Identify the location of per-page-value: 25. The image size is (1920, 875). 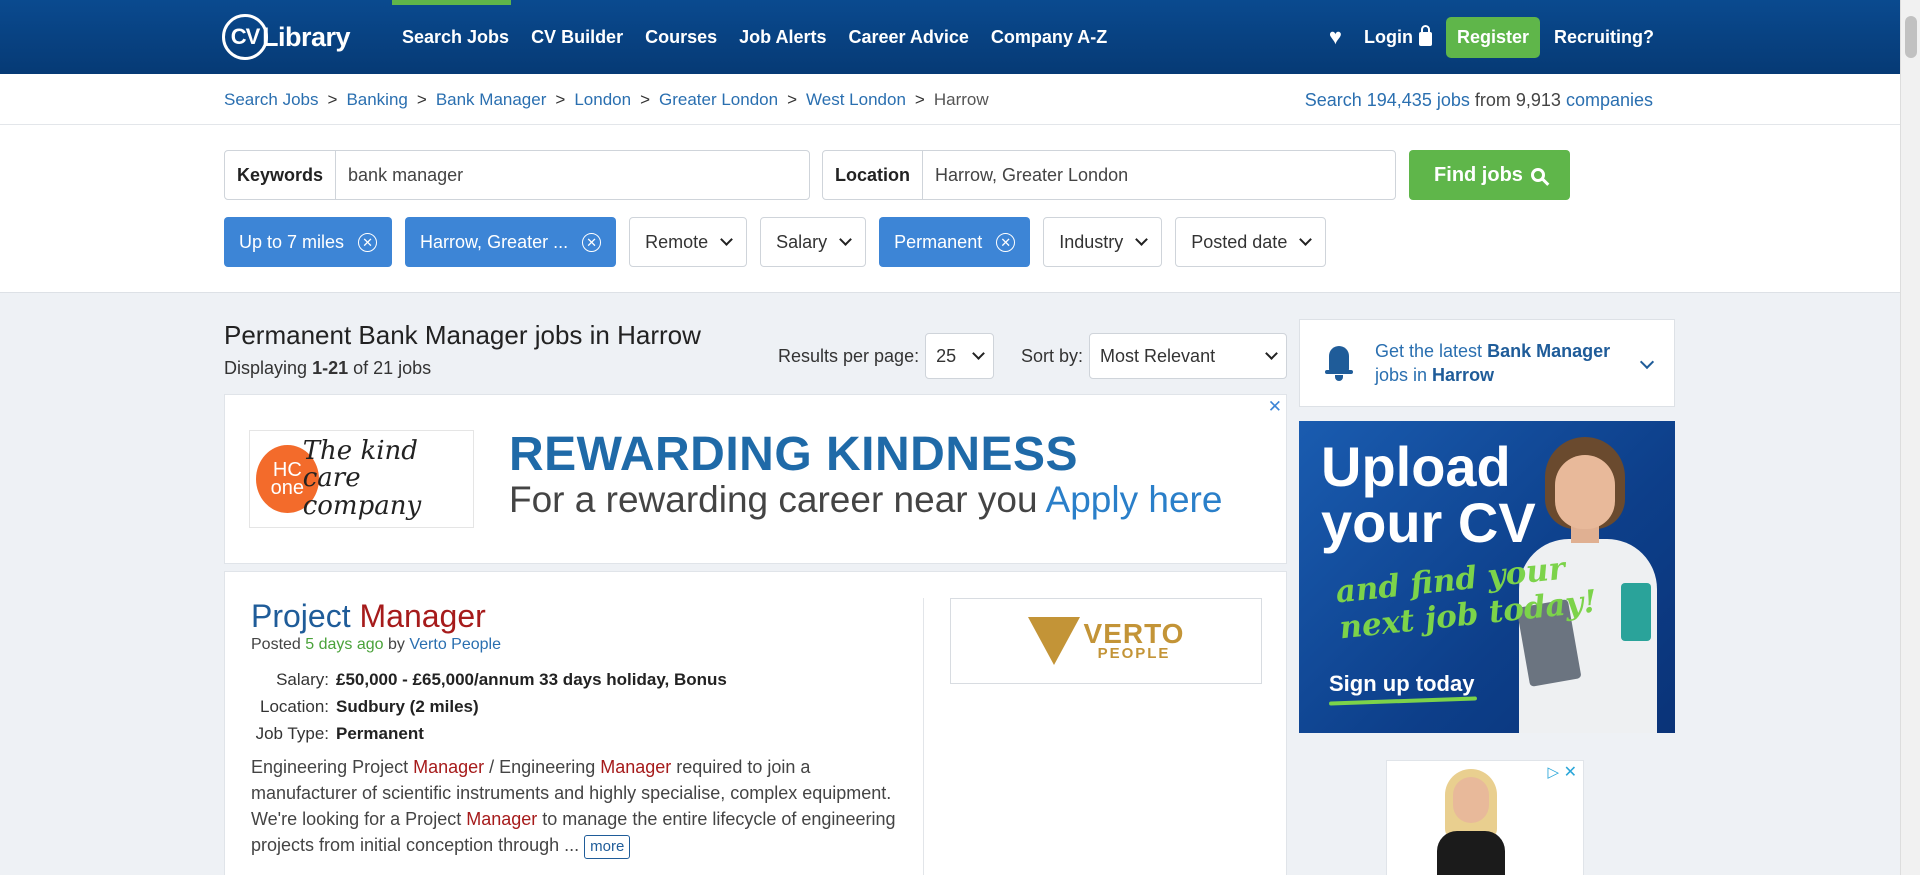
(946, 355).